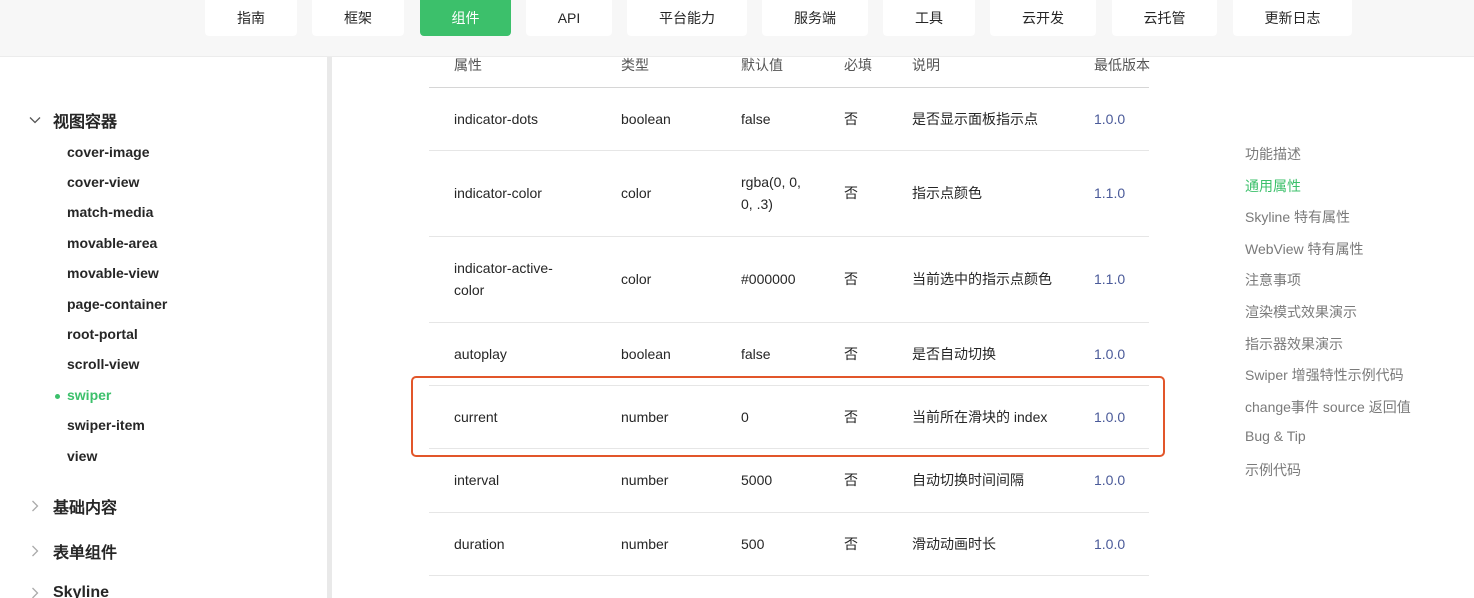 This screenshot has height=598, width=1474. Describe the element at coordinates (82, 456) in the screenshot. I see `sidebar-item-view: view` at that location.